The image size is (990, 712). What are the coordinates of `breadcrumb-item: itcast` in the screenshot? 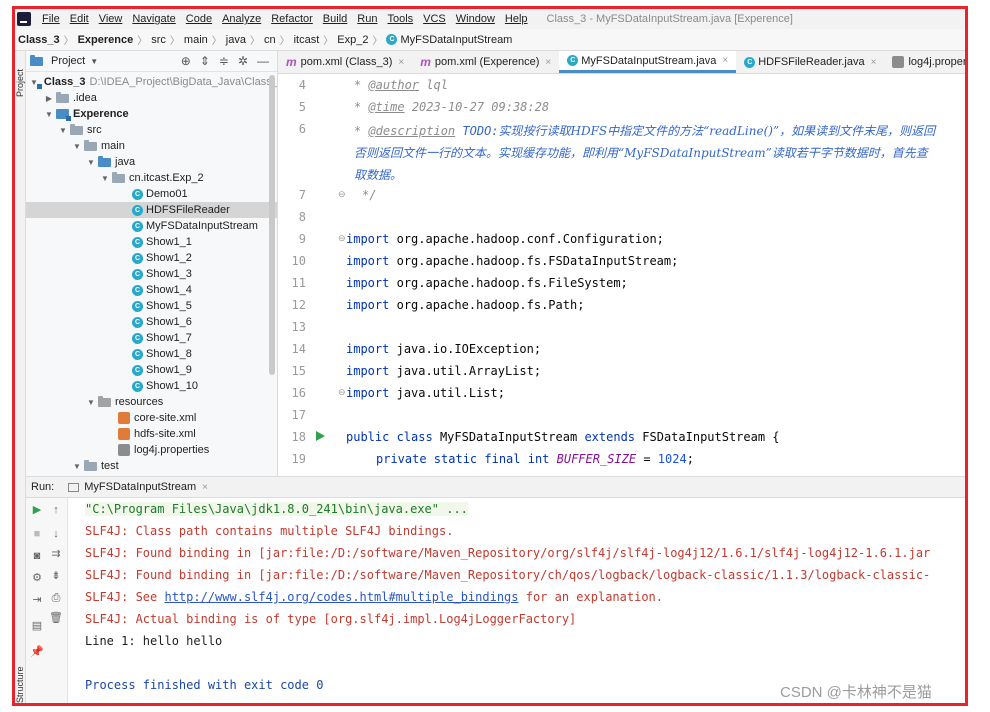 It's located at (307, 40).